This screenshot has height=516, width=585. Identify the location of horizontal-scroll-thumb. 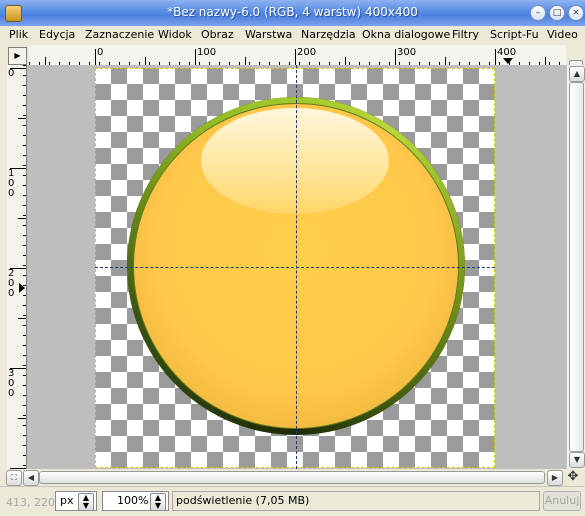
(292, 477).